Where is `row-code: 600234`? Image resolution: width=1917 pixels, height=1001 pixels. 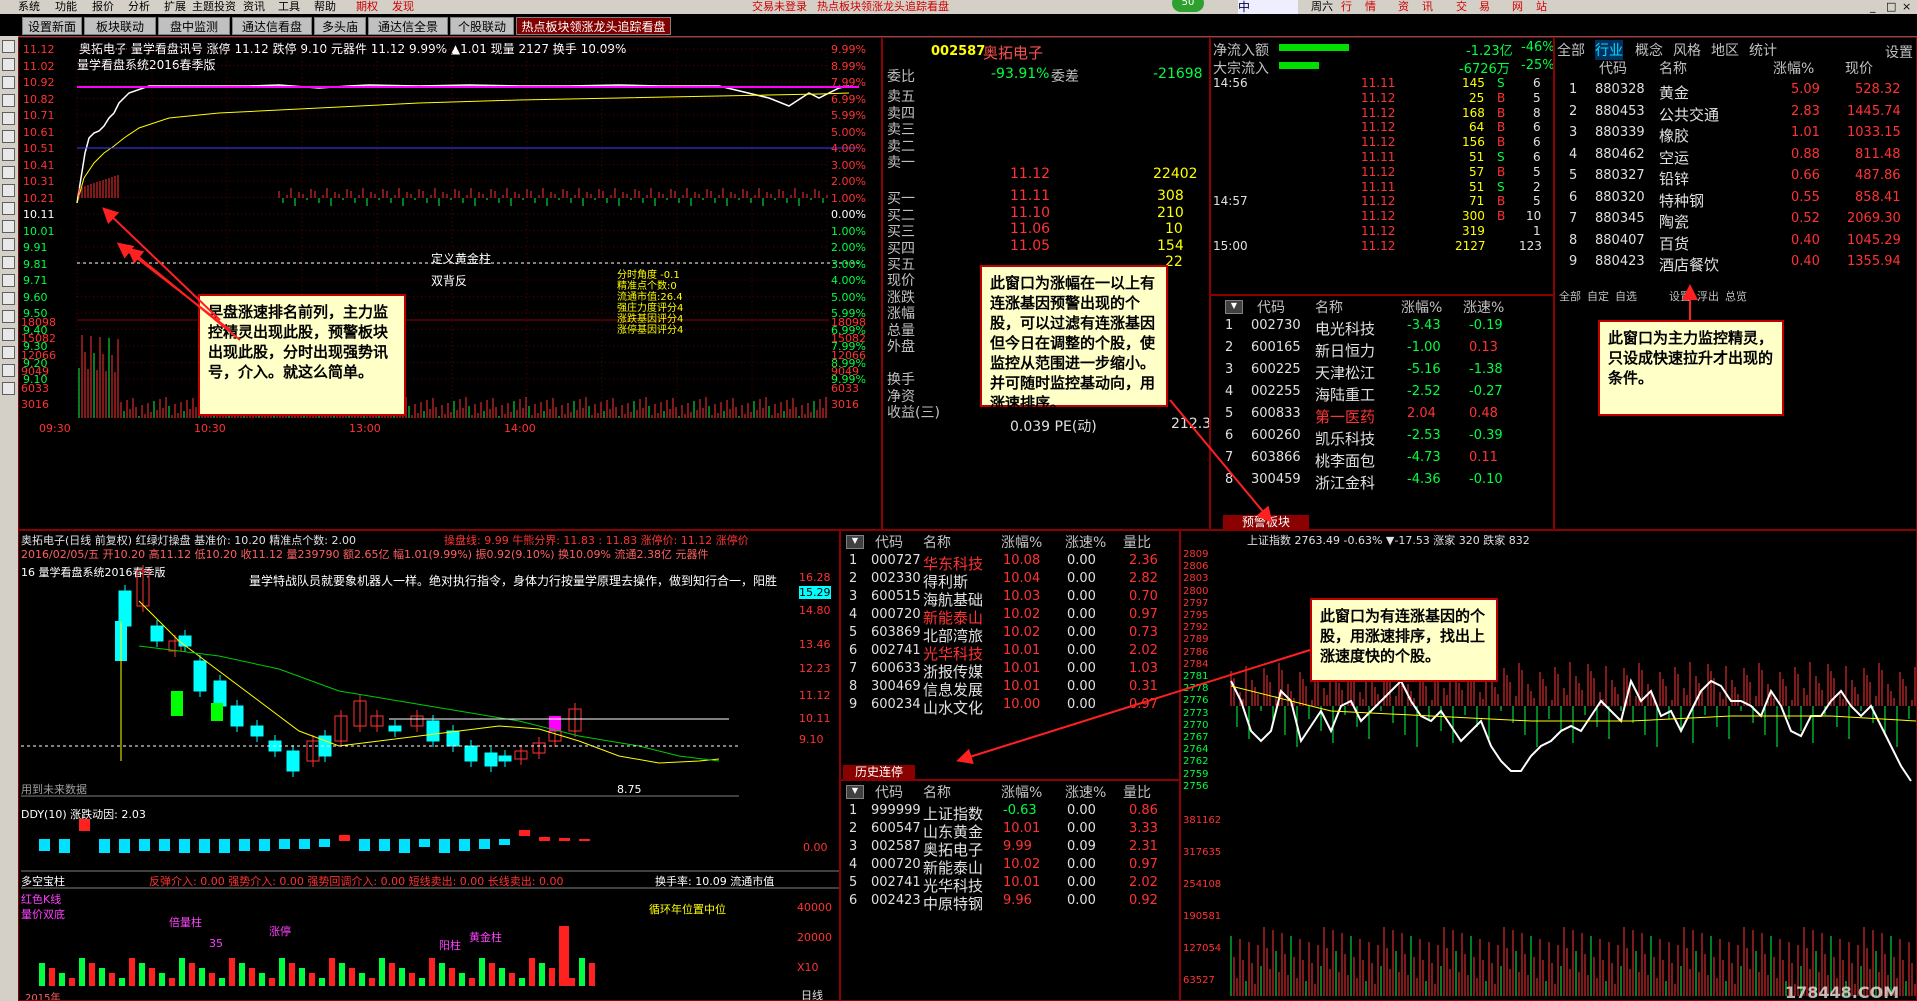
row-code: 600234 is located at coordinates (896, 704).